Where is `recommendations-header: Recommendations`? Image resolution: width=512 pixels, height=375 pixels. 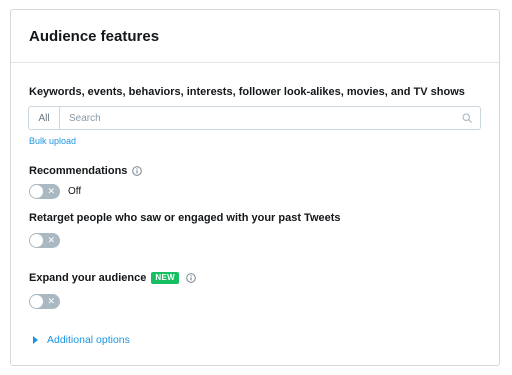 recommendations-header: Recommendations is located at coordinates (86, 171).